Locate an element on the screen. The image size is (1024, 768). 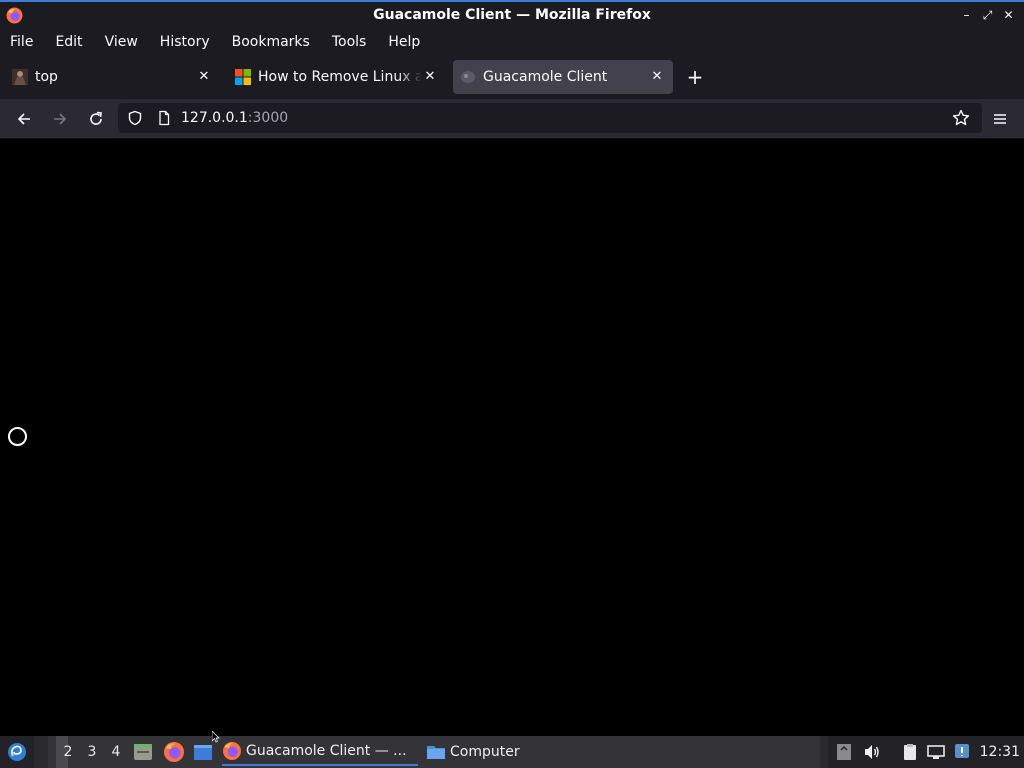
update-notifier-icon is located at coordinates (962, 752).